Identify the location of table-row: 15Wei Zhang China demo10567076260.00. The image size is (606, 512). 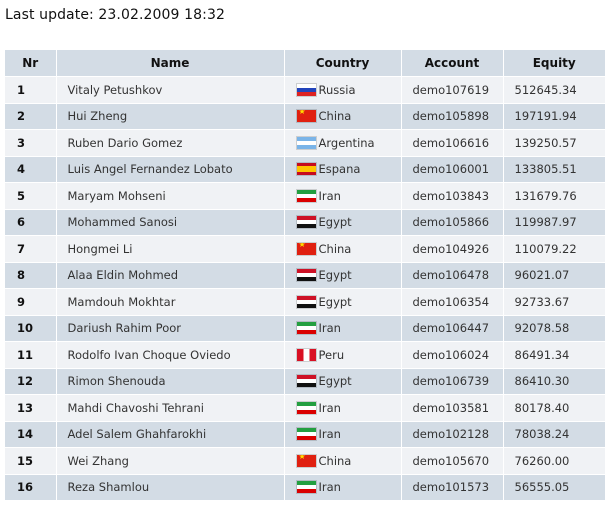
(305, 461).